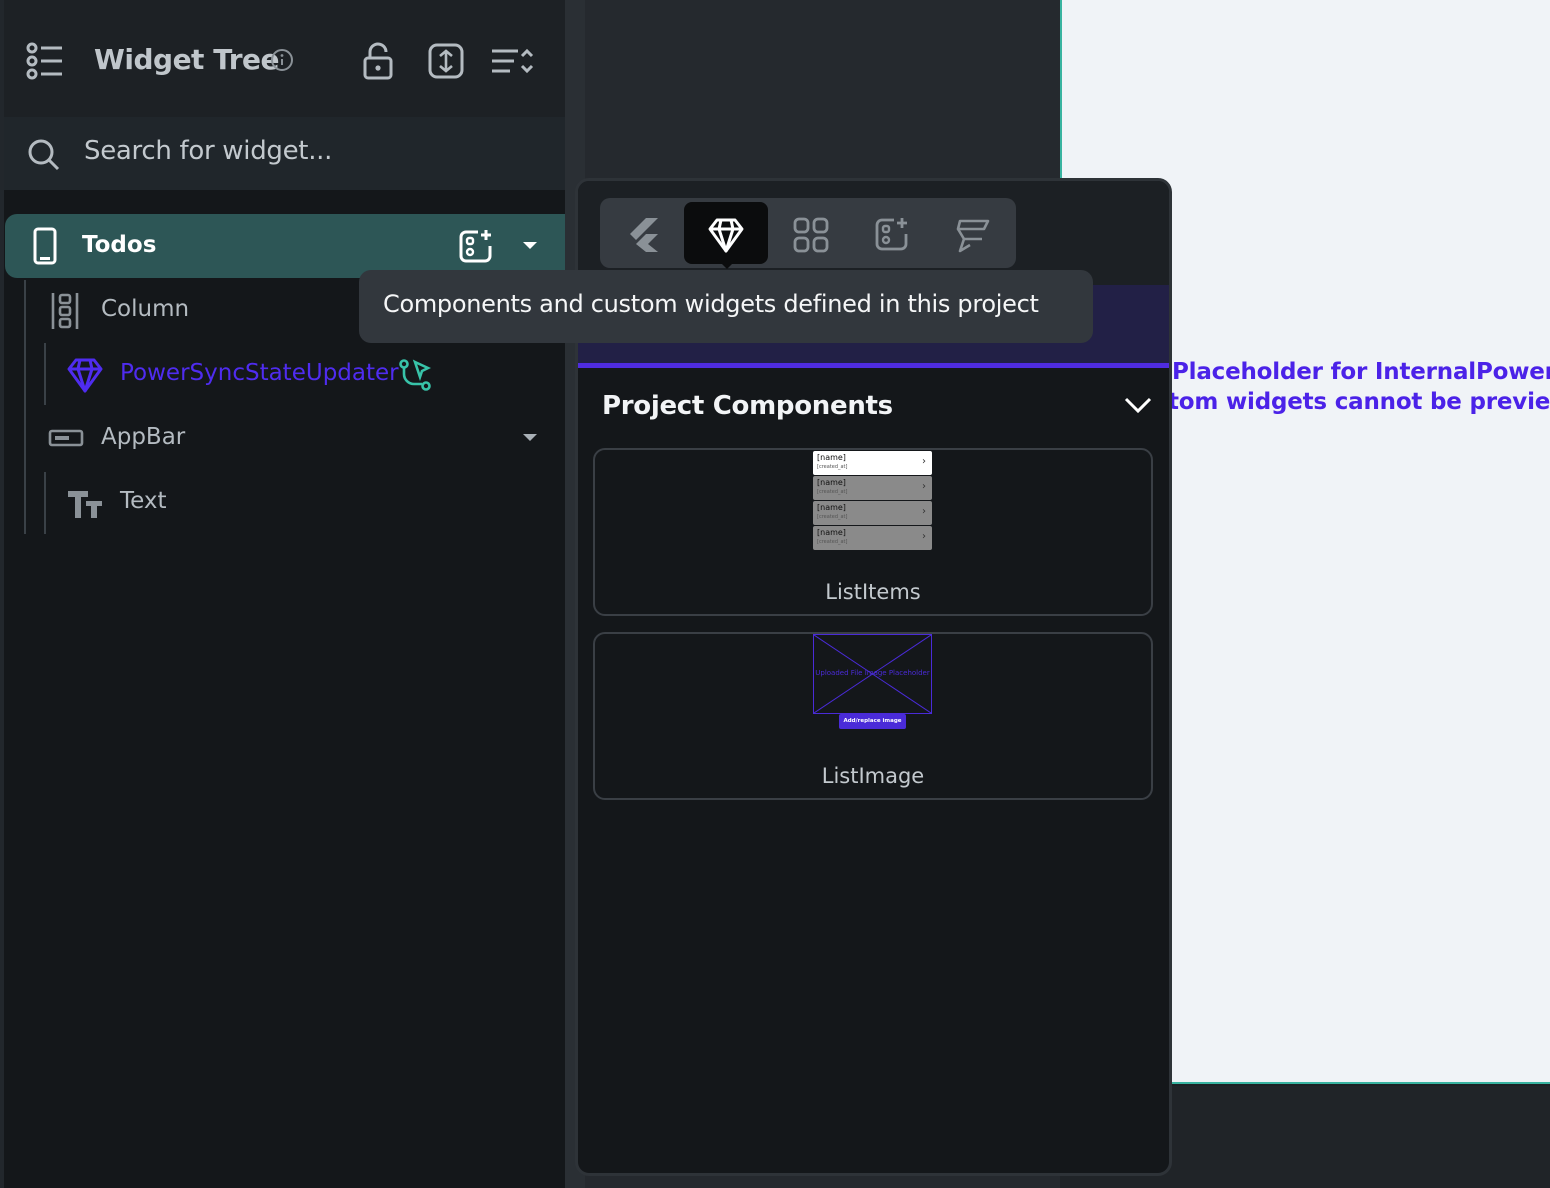 This screenshot has height=1188, width=1550. I want to click on grid-widgets-icon, so click(811, 235).